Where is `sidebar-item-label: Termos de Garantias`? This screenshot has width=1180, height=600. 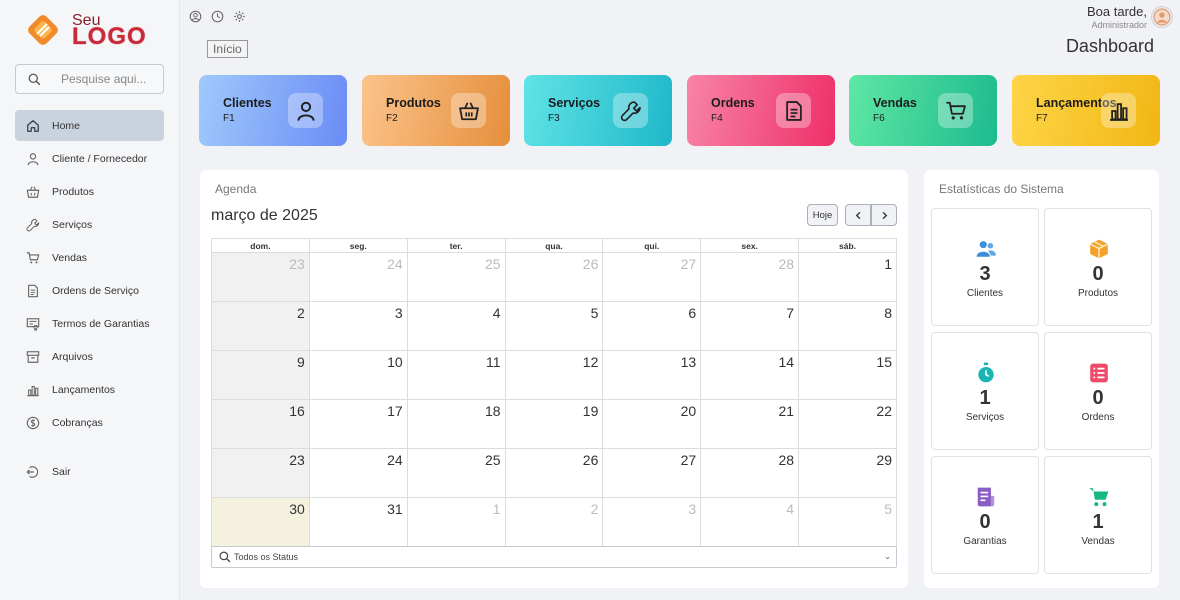 sidebar-item-label: Termos de Garantias is located at coordinates (101, 323).